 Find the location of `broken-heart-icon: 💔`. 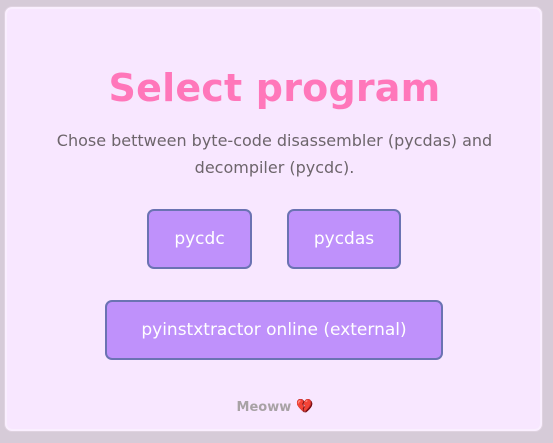

broken-heart-icon: 💔 is located at coordinates (304, 406).